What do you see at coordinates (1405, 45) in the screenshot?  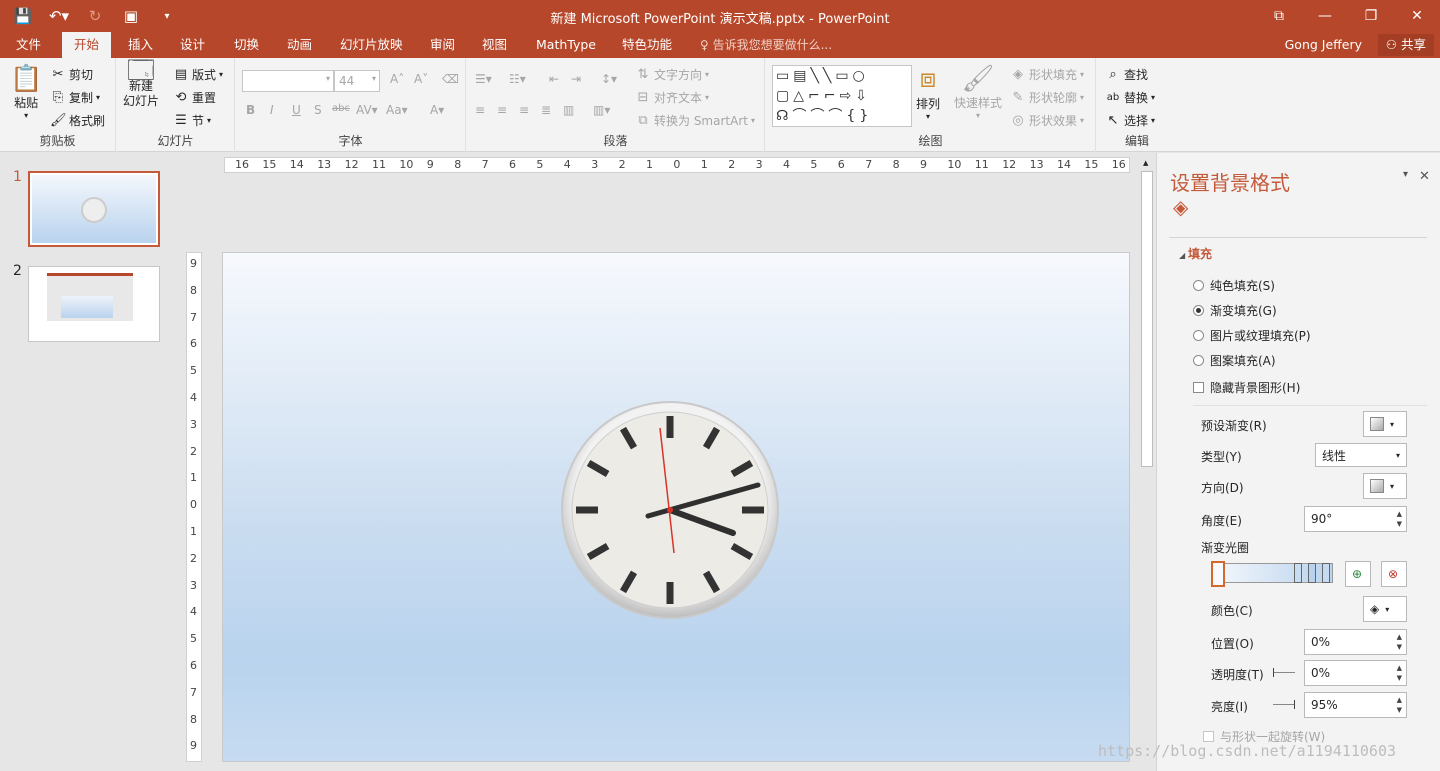 I see `share-button: ⚇ 共享` at bounding box center [1405, 45].